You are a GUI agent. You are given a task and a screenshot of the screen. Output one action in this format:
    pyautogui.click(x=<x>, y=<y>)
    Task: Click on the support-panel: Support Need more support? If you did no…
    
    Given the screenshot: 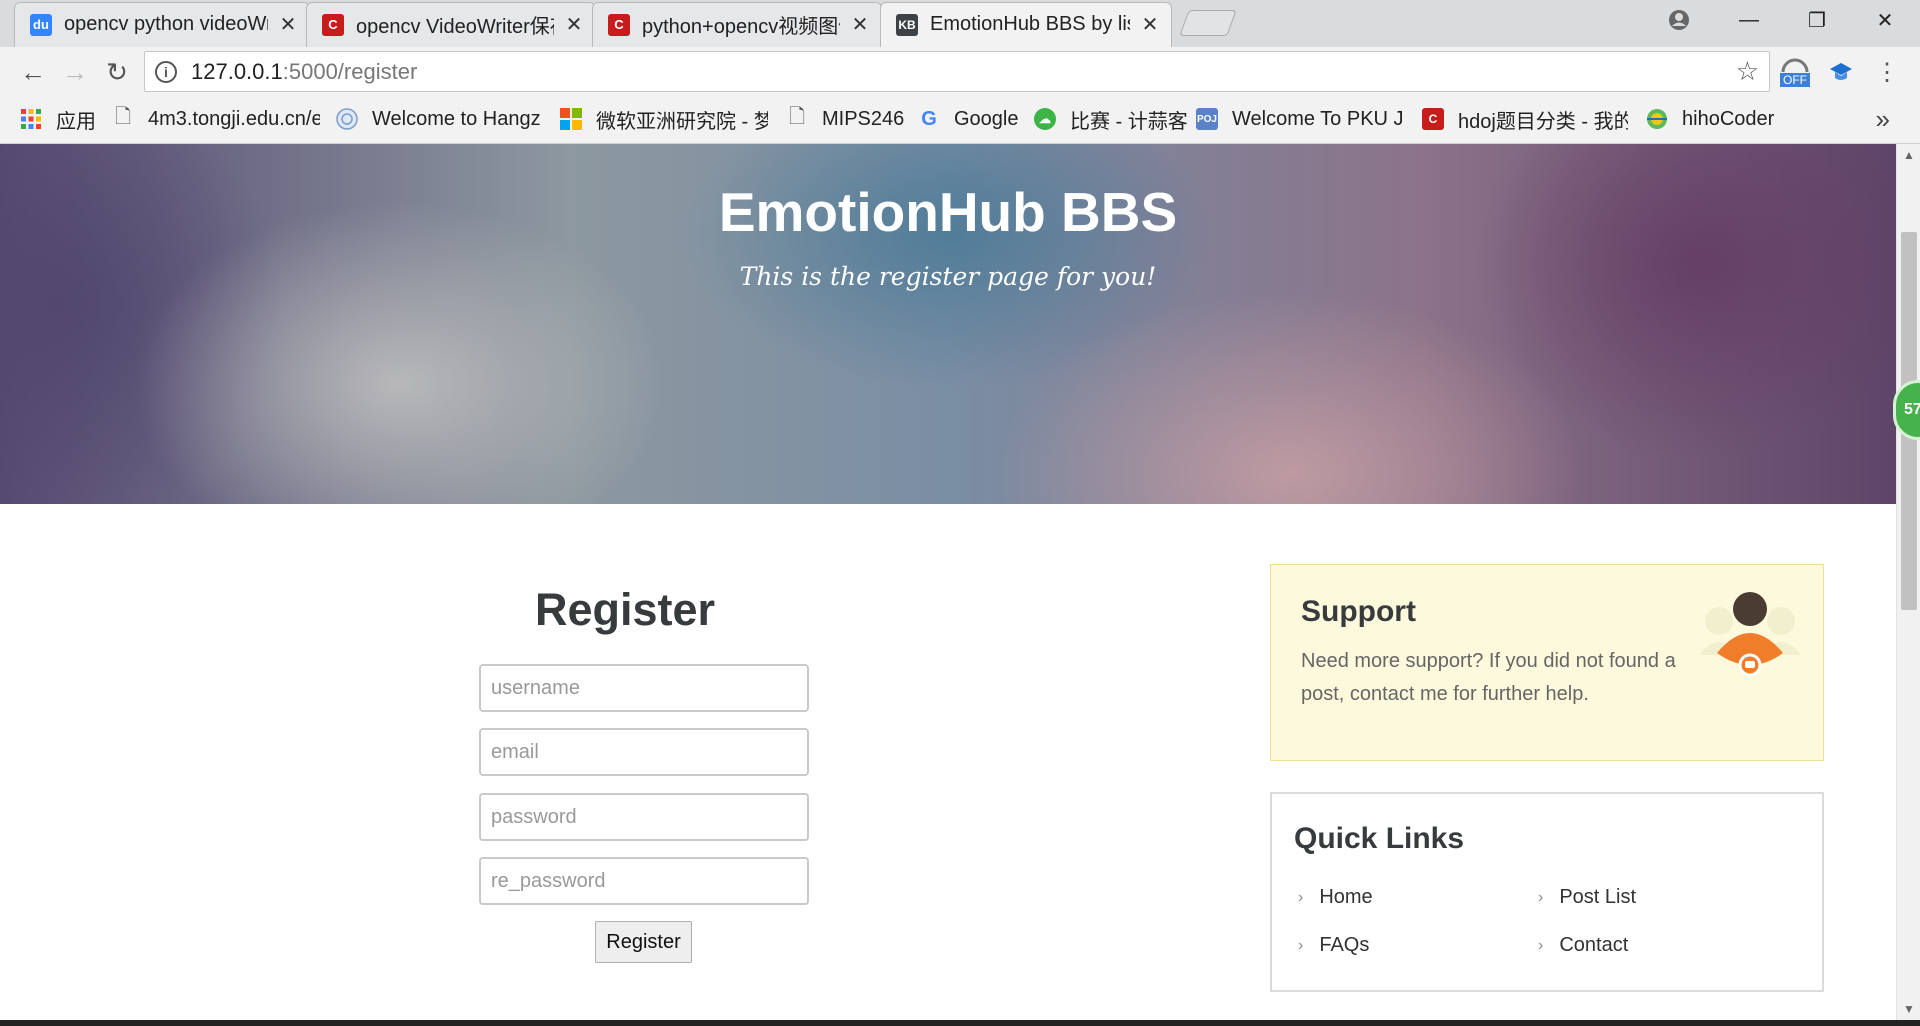 What is the action you would take?
    pyautogui.click(x=1547, y=662)
    